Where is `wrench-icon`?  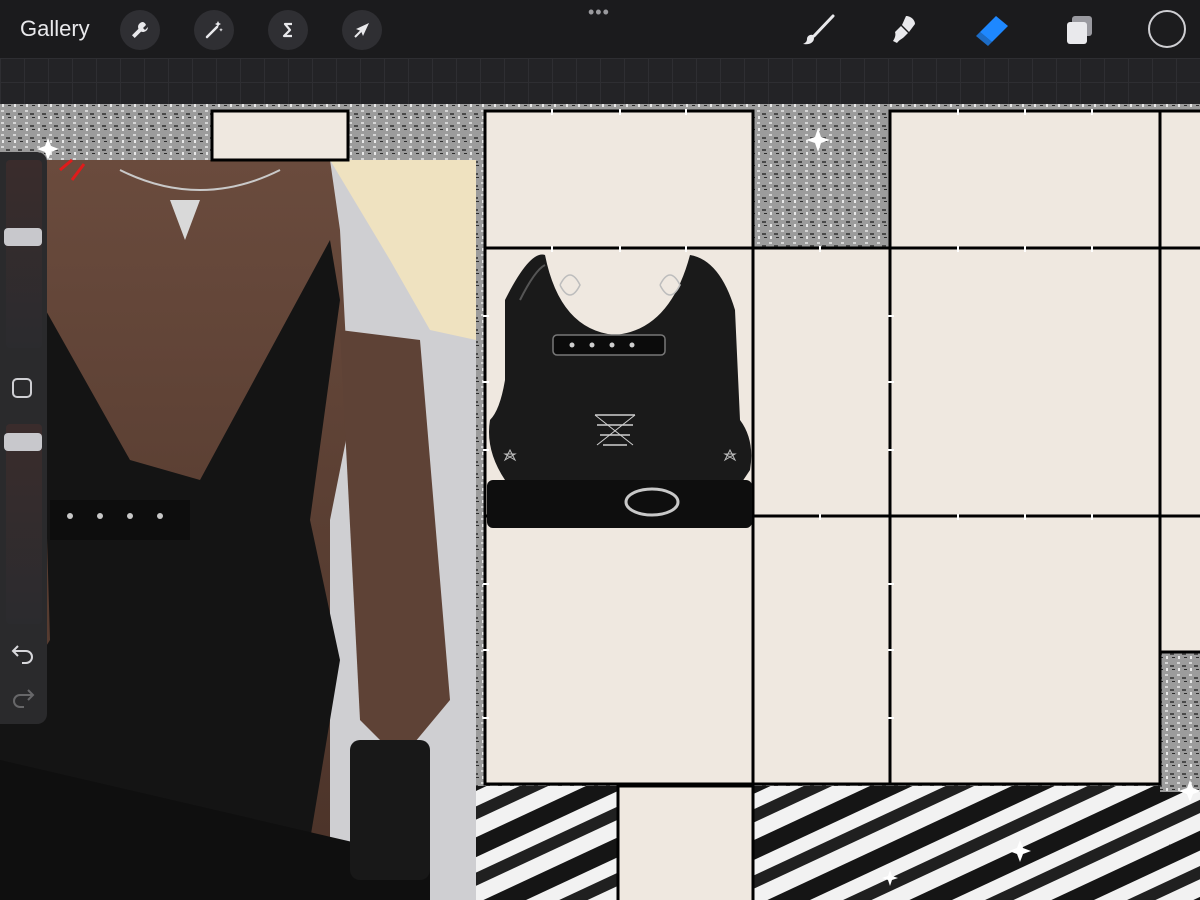 wrench-icon is located at coordinates (140, 30).